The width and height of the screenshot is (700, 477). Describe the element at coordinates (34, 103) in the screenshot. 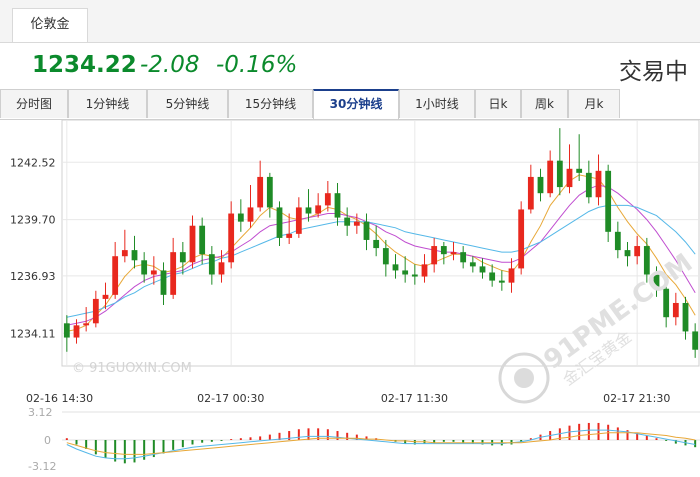

I see `tab-timeshare: 分时图` at that location.